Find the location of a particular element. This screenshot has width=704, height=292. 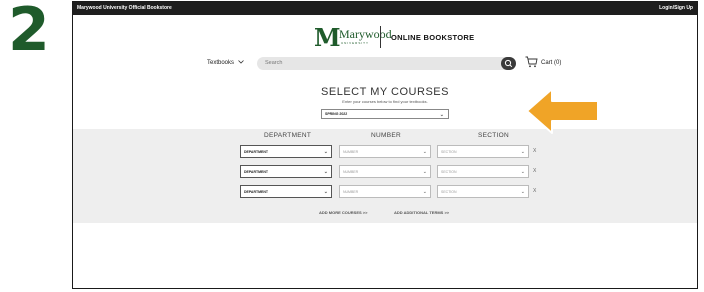

search-icon is located at coordinates (508, 63).